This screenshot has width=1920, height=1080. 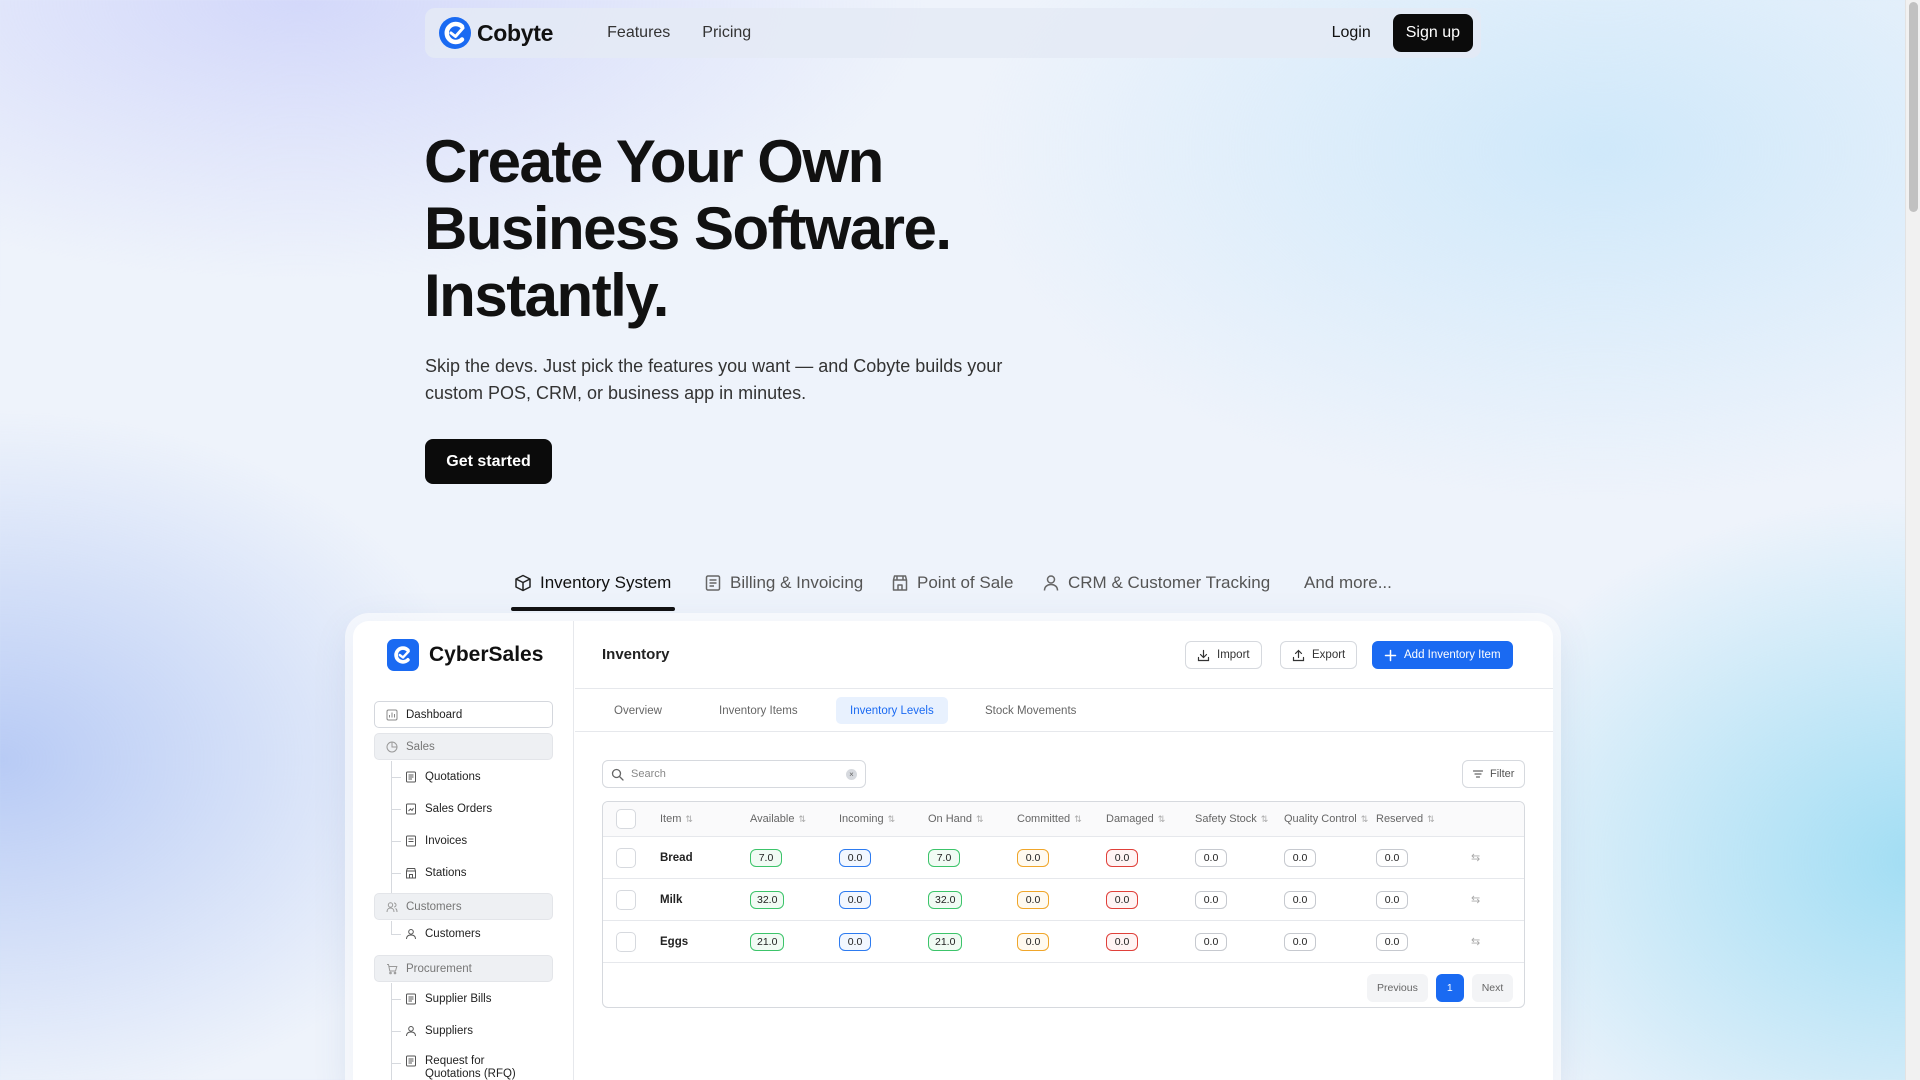 I want to click on column-header-item: Item ⇅, so click(x=676, y=819).